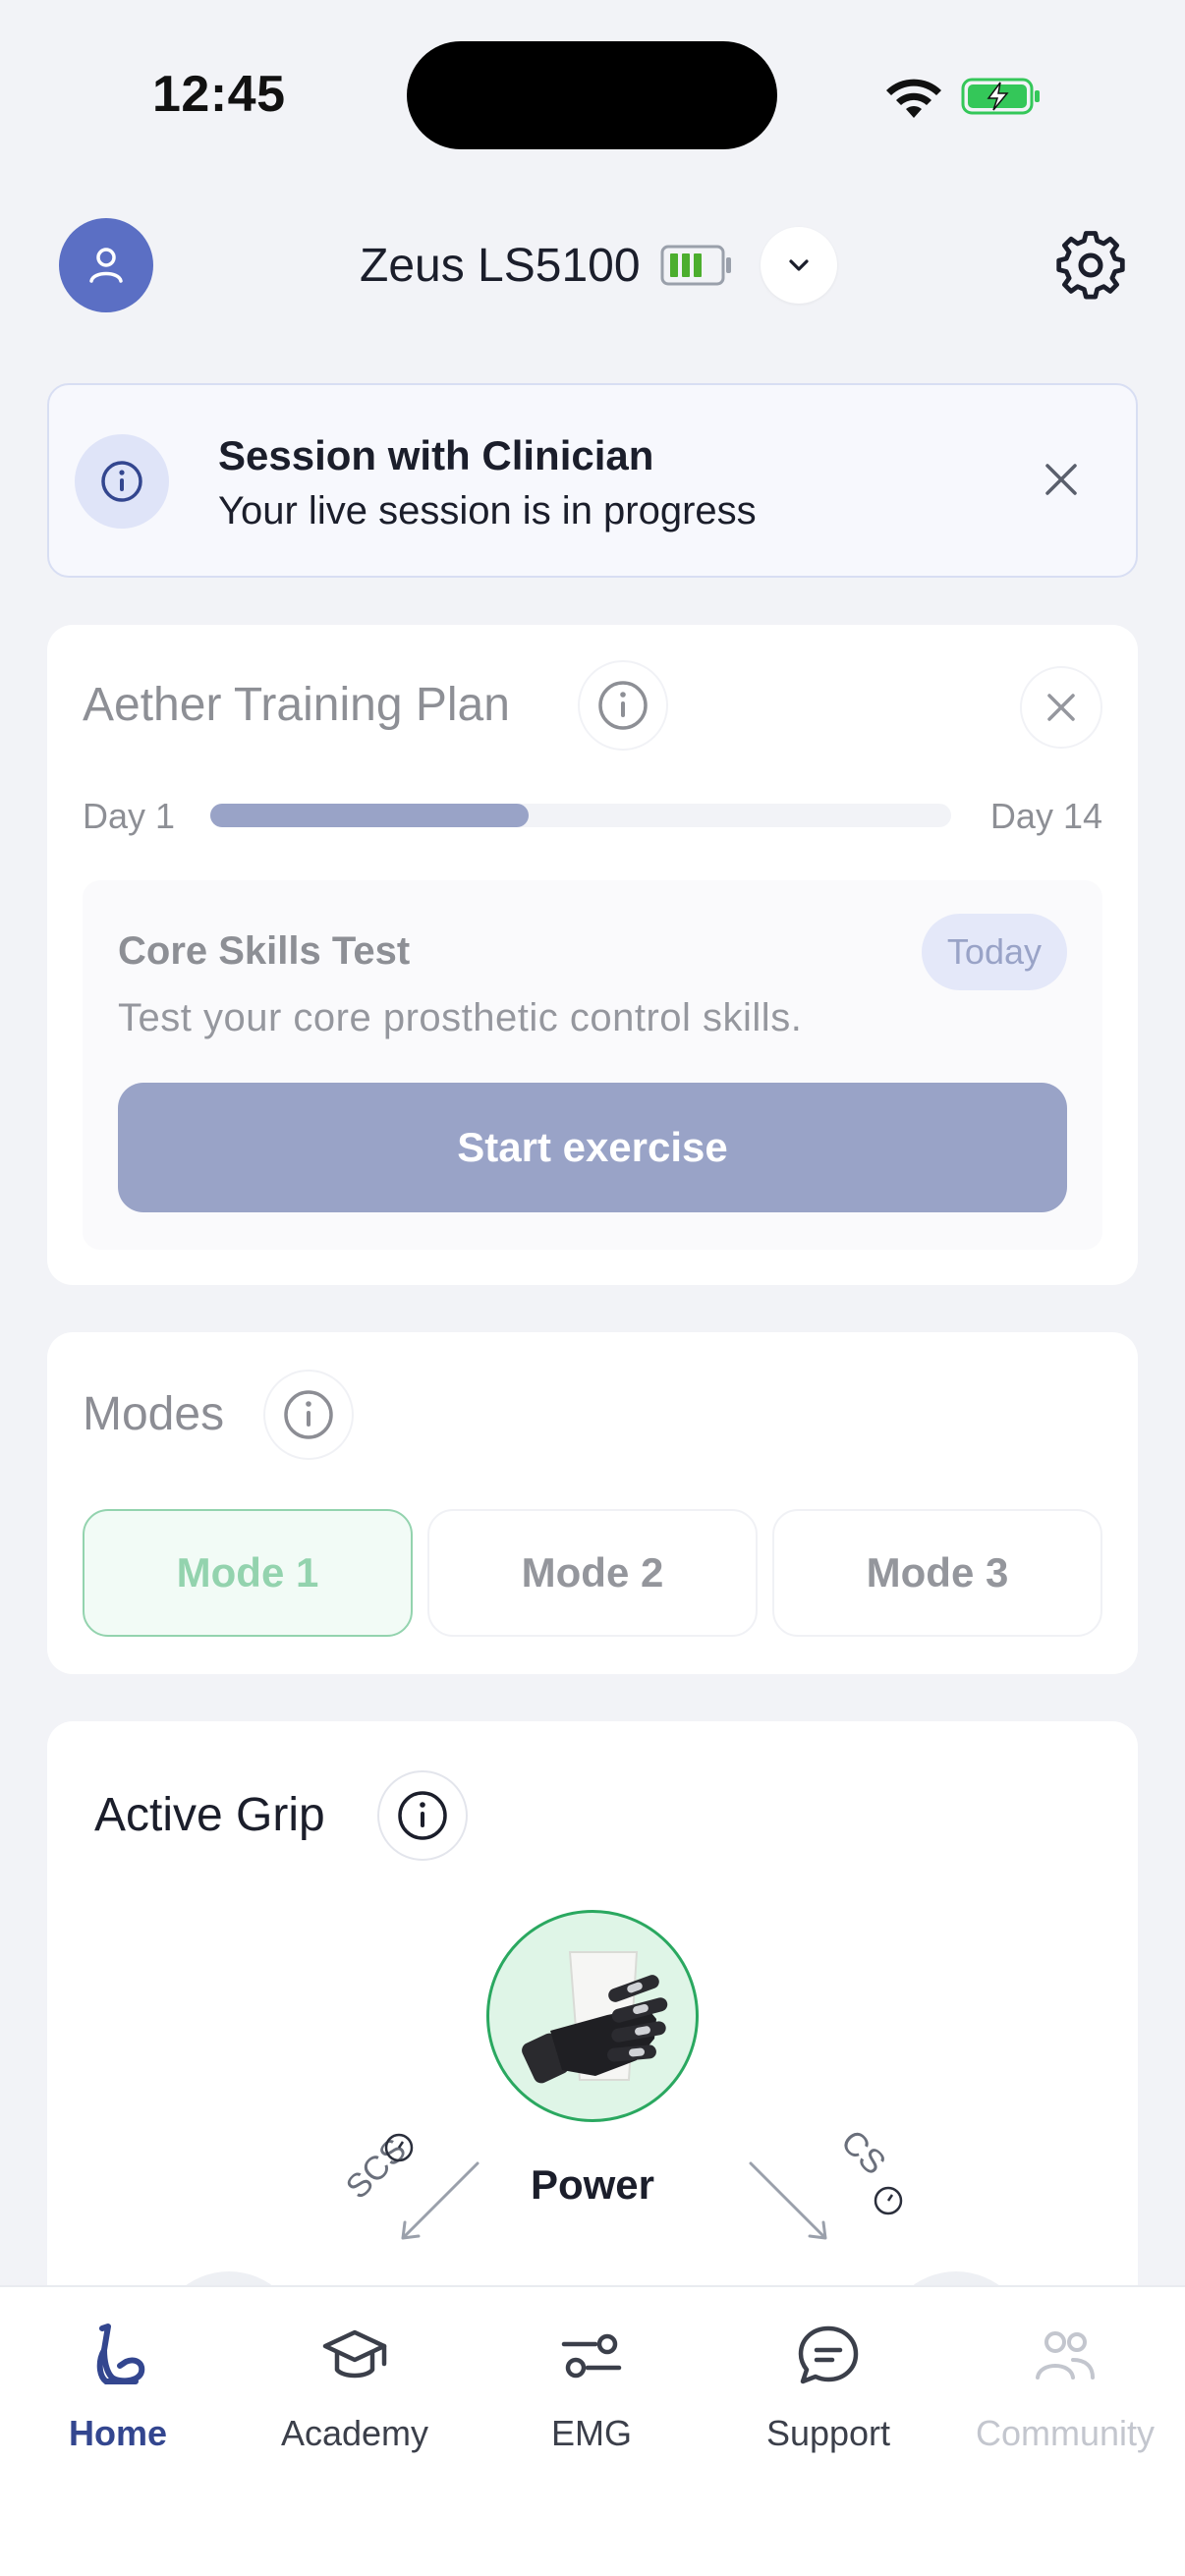 The image size is (1185, 2576). I want to click on modes-info-button, so click(309, 1415).